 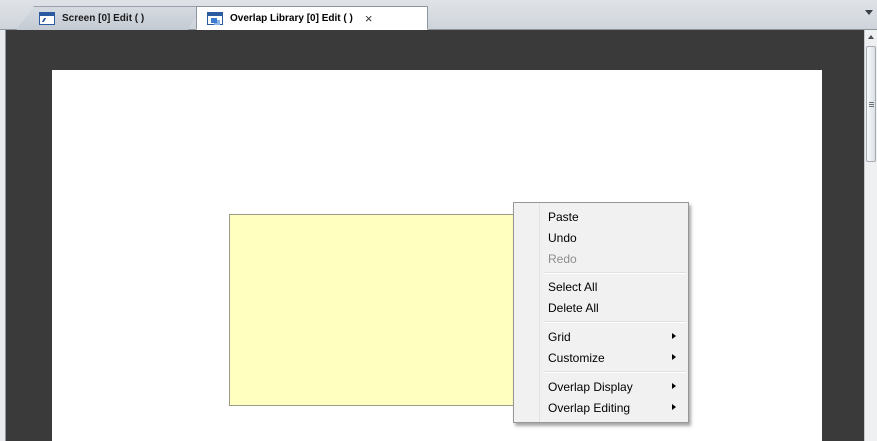 I want to click on menu-item-label: Paste, so click(x=563, y=216).